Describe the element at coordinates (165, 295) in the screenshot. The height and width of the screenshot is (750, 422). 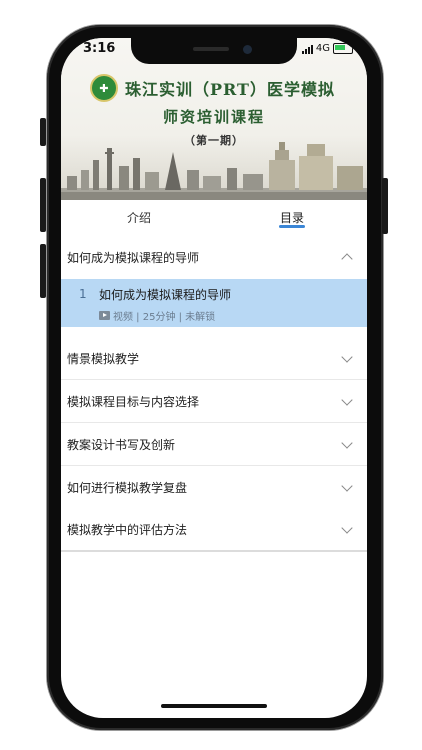
I see `lesson-title: 如何成为模拟课程的导师` at that location.